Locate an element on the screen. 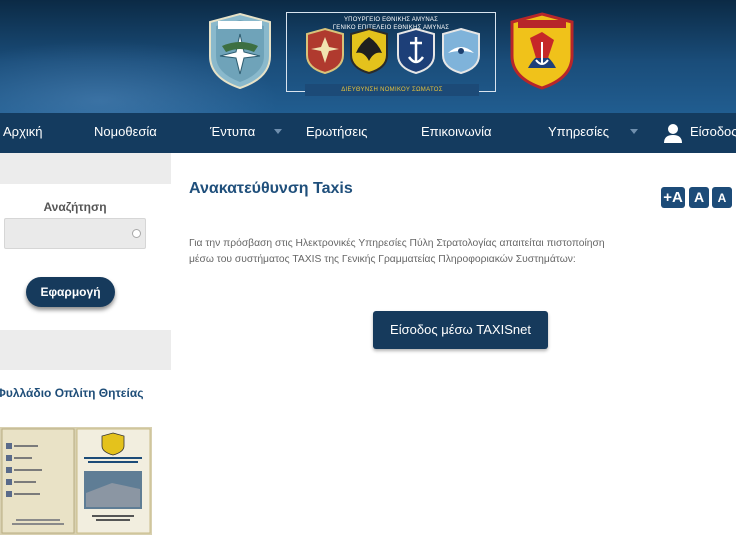 This screenshot has height=552, width=736. air-force-crest-icon is located at coordinates (461, 51).